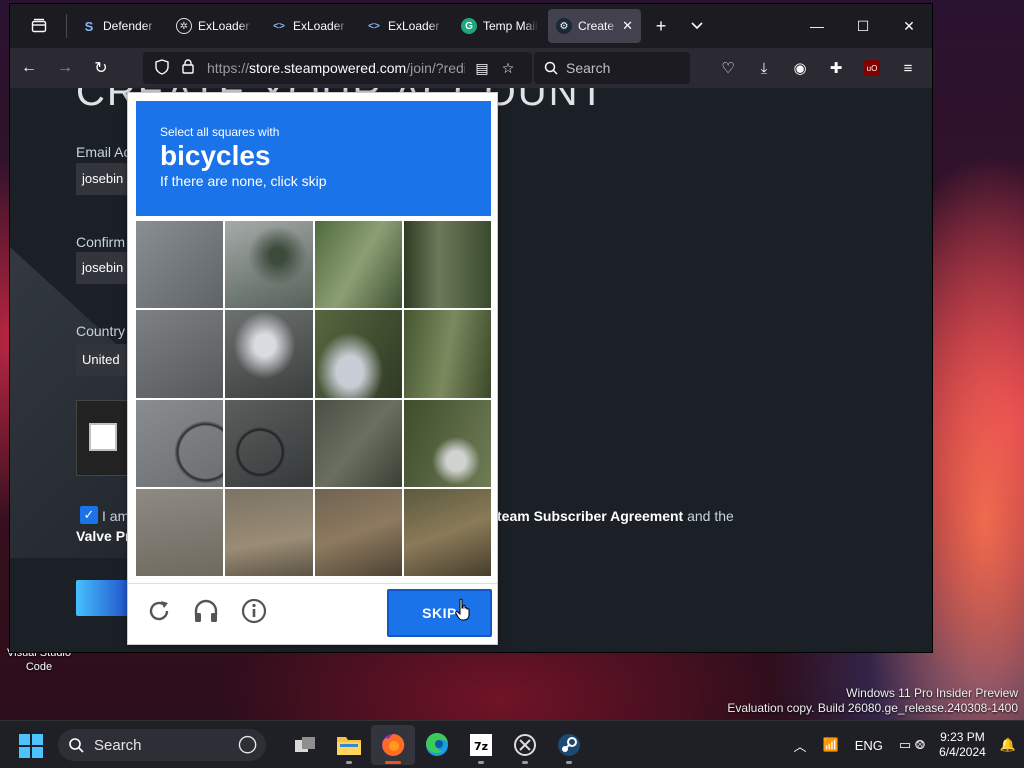  What do you see at coordinates (482, 68) in the screenshot?
I see `reader-view-icon: ▤` at bounding box center [482, 68].